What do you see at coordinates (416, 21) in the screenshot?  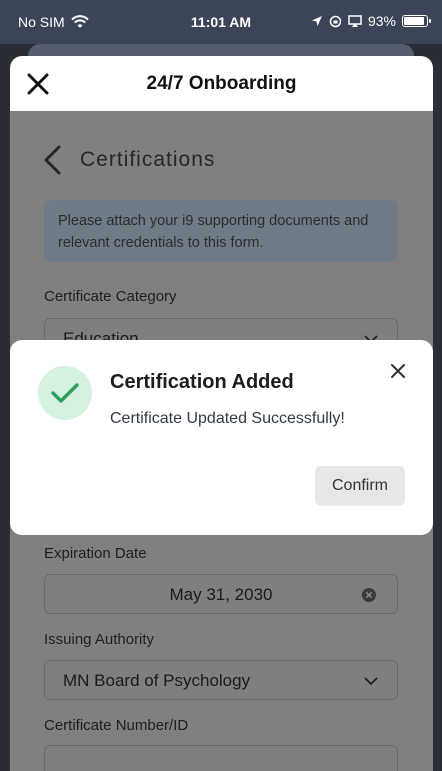 I see `battery-icon` at bounding box center [416, 21].